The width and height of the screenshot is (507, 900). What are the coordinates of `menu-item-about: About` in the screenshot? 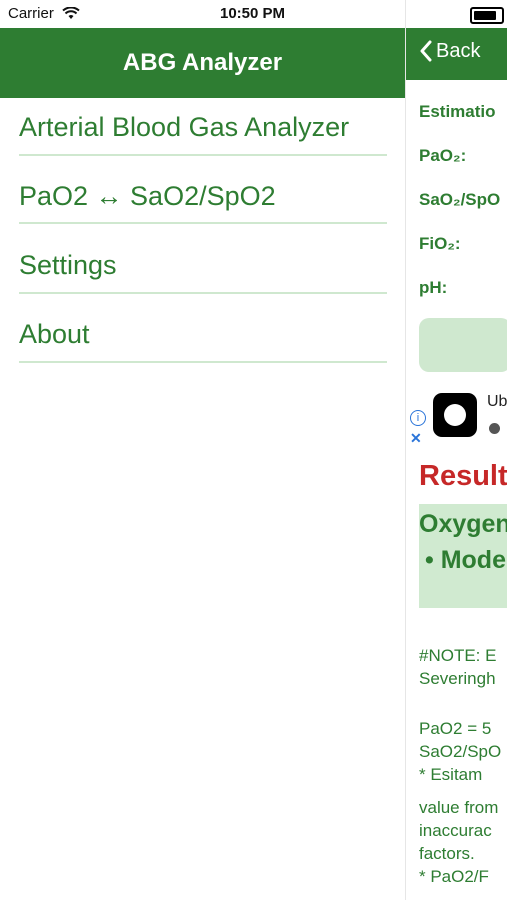 It's located at (203, 337).